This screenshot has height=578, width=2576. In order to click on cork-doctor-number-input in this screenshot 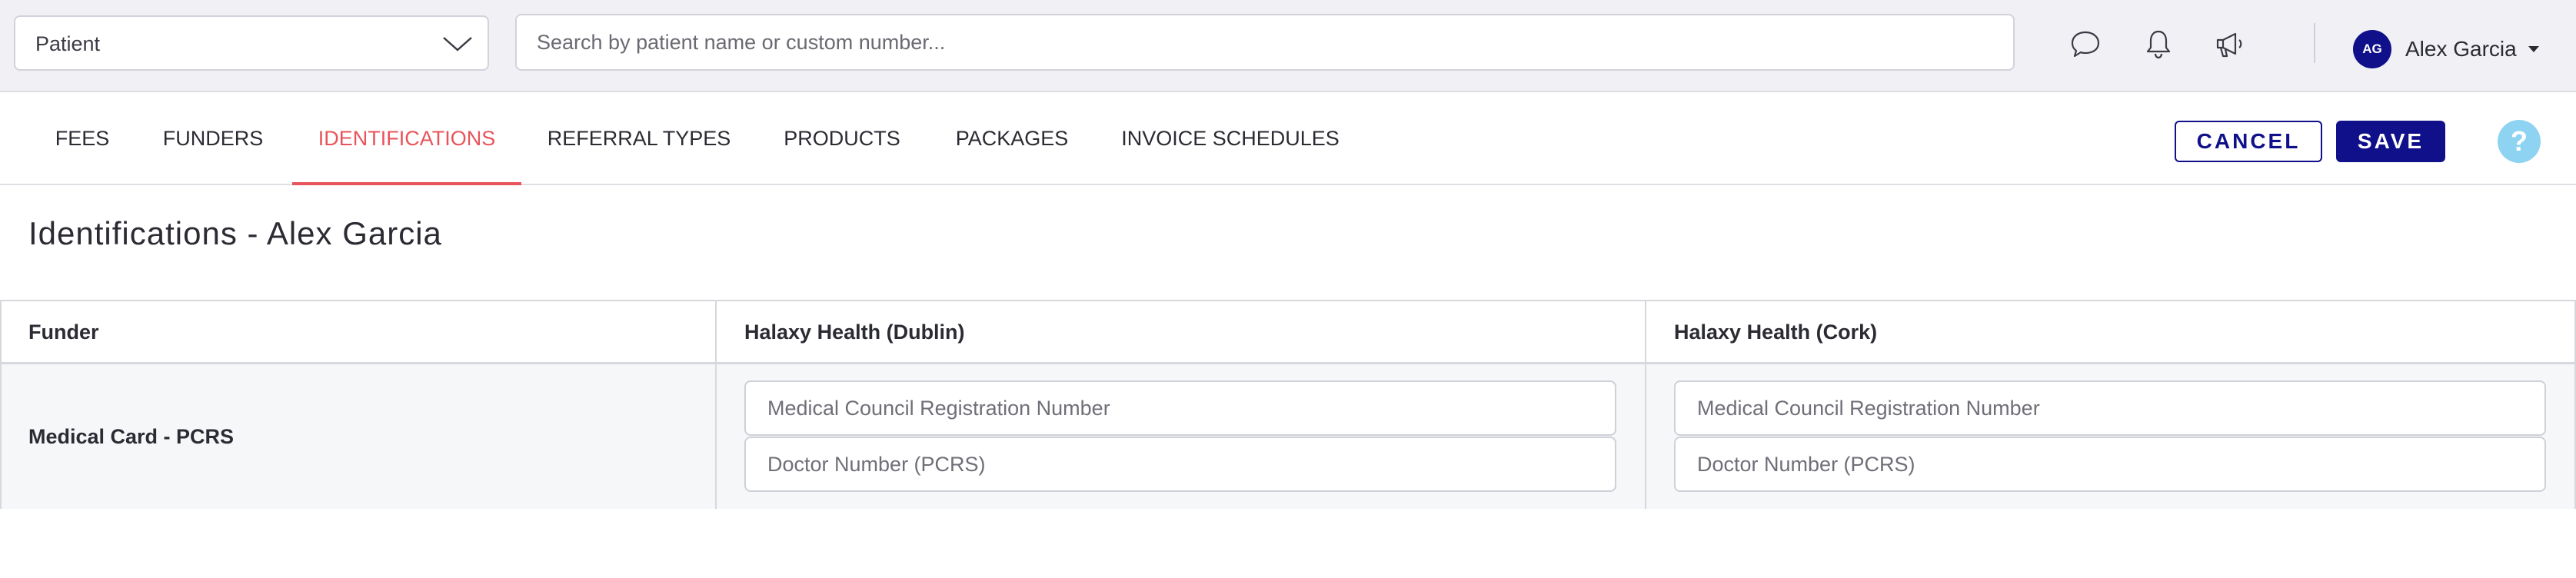, I will do `click(2110, 464)`.